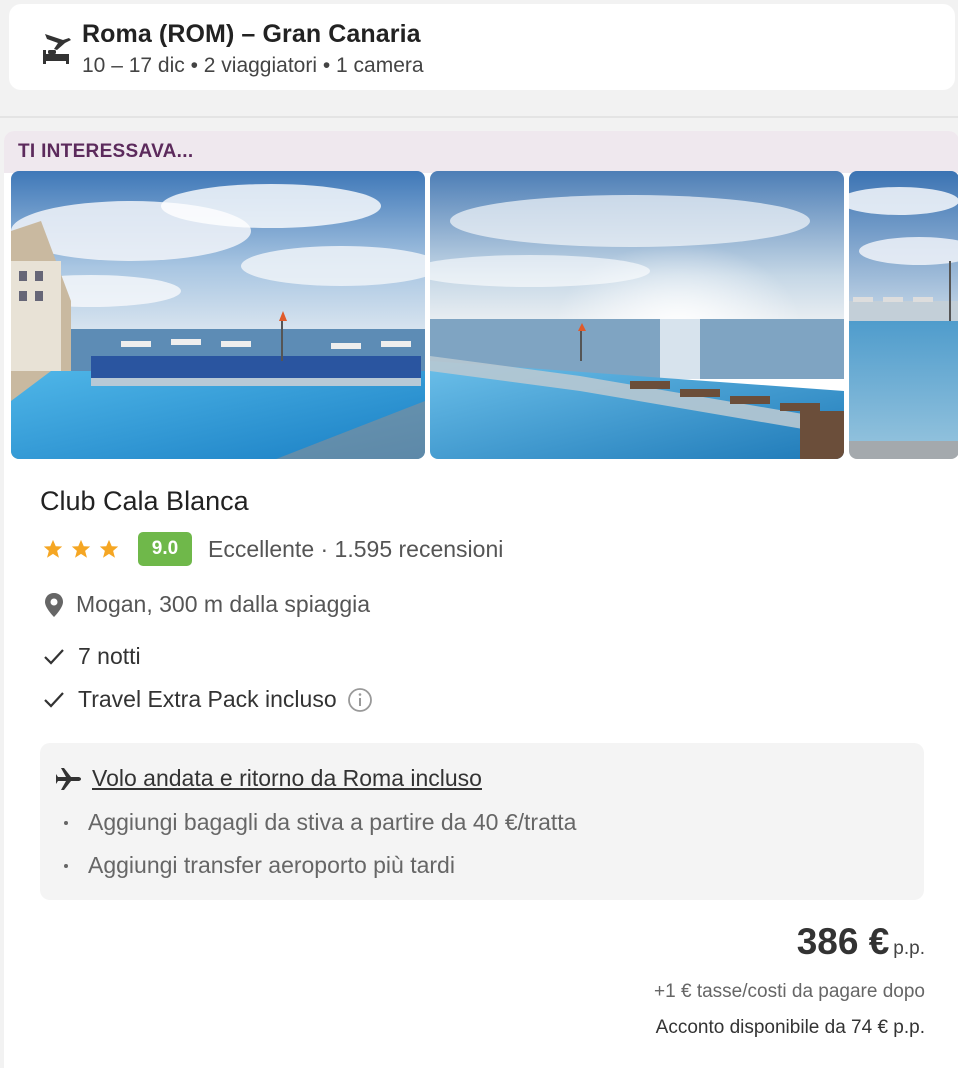 Image resolution: width=958 pixels, height=1068 pixels. I want to click on flight-bullet-transfer: Aggiungi transfer aeroporto più tardi, so click(259, 865).